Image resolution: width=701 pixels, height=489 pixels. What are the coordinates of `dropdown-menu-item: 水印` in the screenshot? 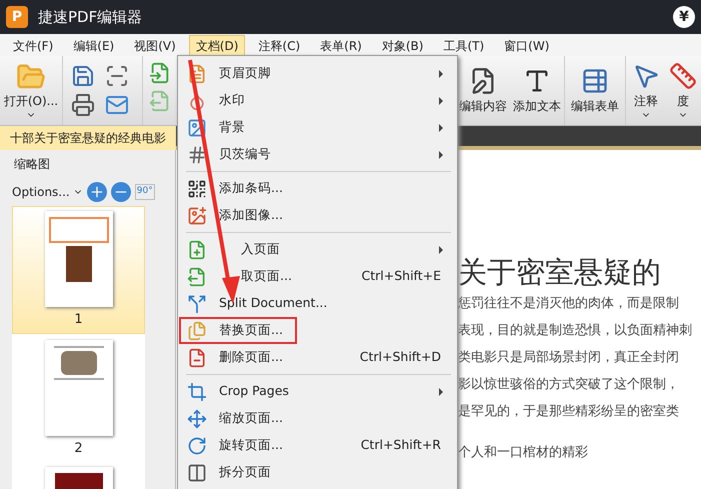 It's located at (315, 100).